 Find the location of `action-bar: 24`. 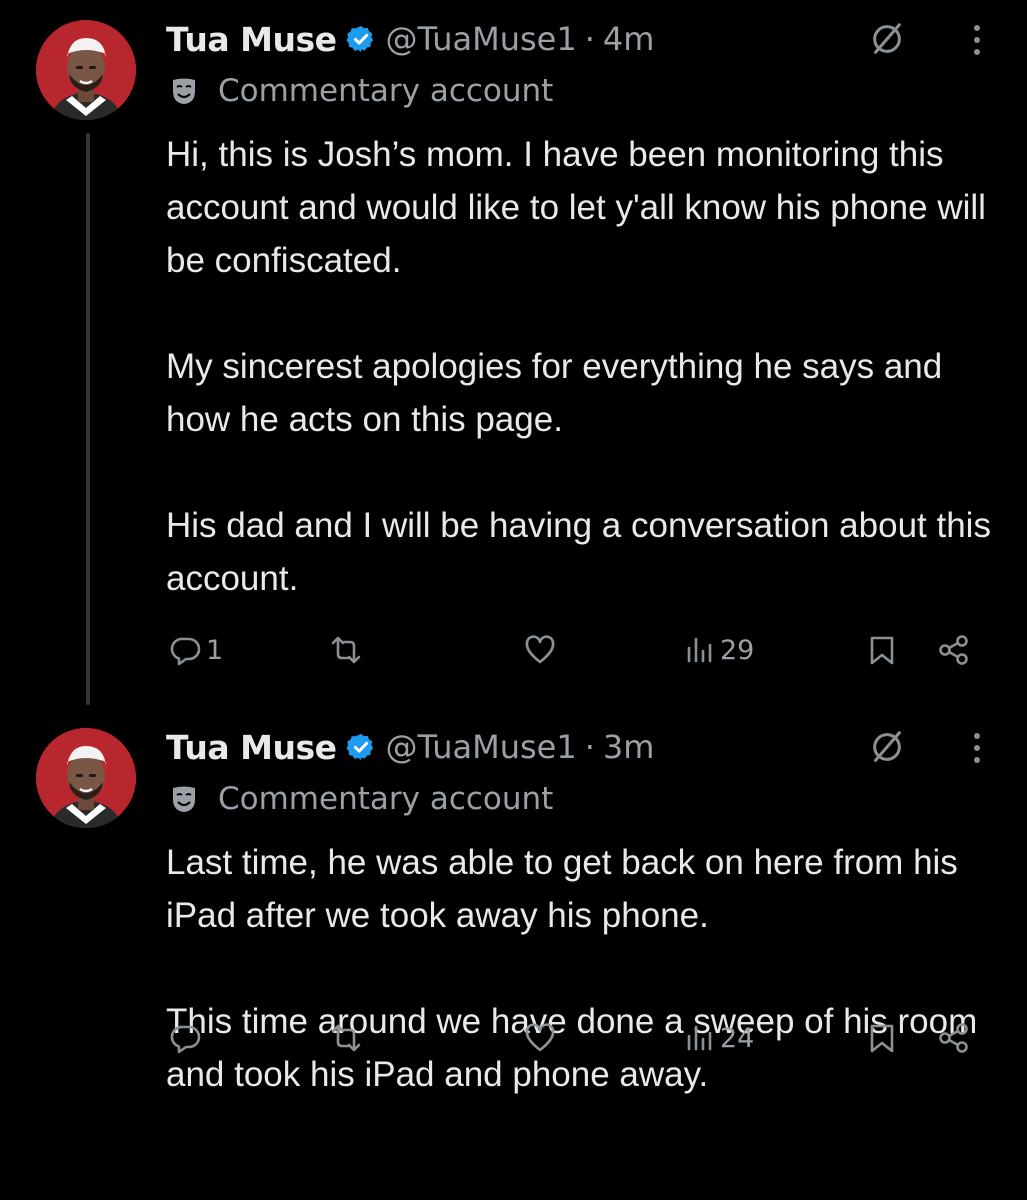

action-bar: 24 is located at coordinates (586, 1038).